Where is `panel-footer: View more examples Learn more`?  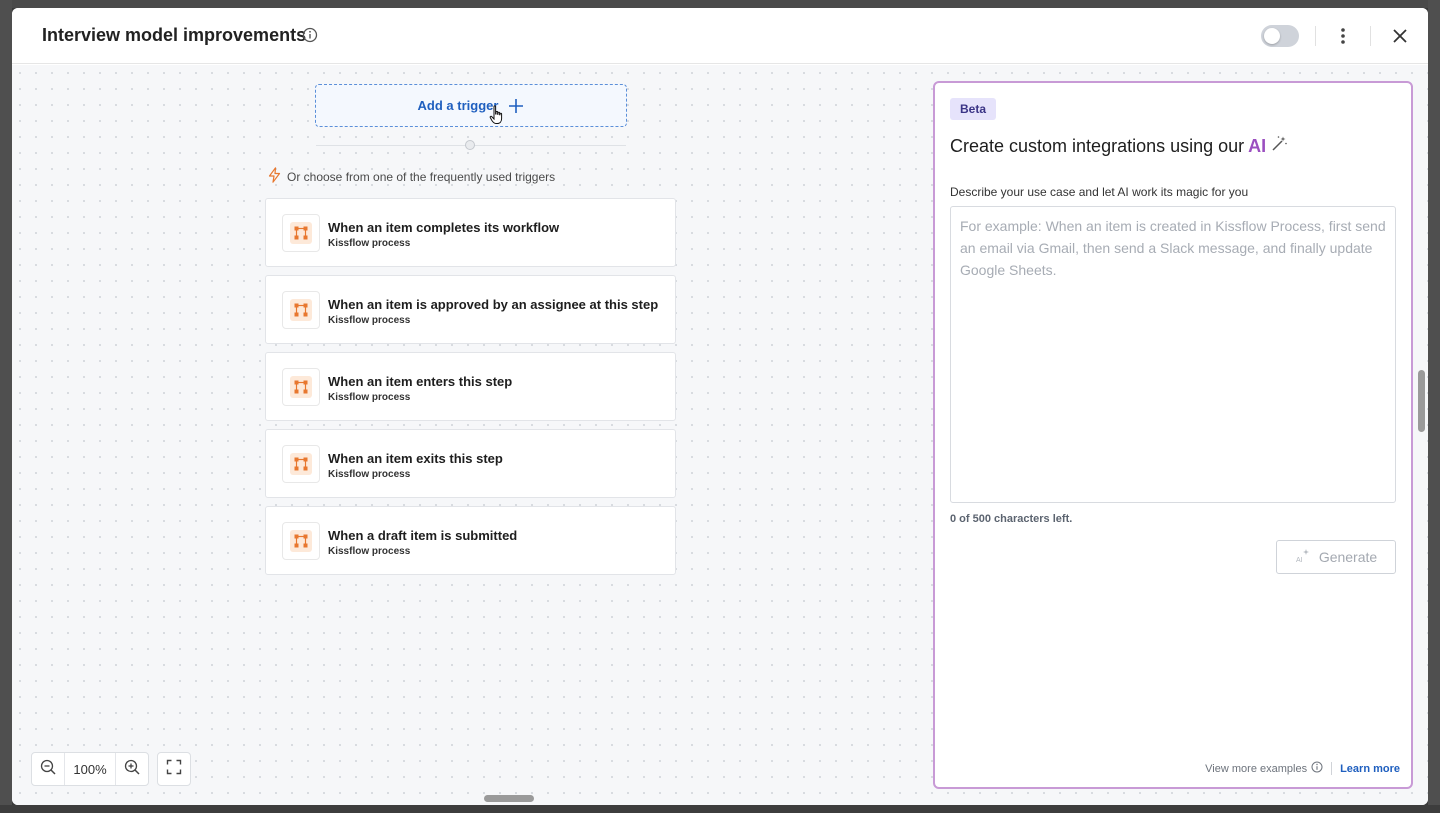 panel-footer: View more examples Learn more is located at coordinates (1302, 768).